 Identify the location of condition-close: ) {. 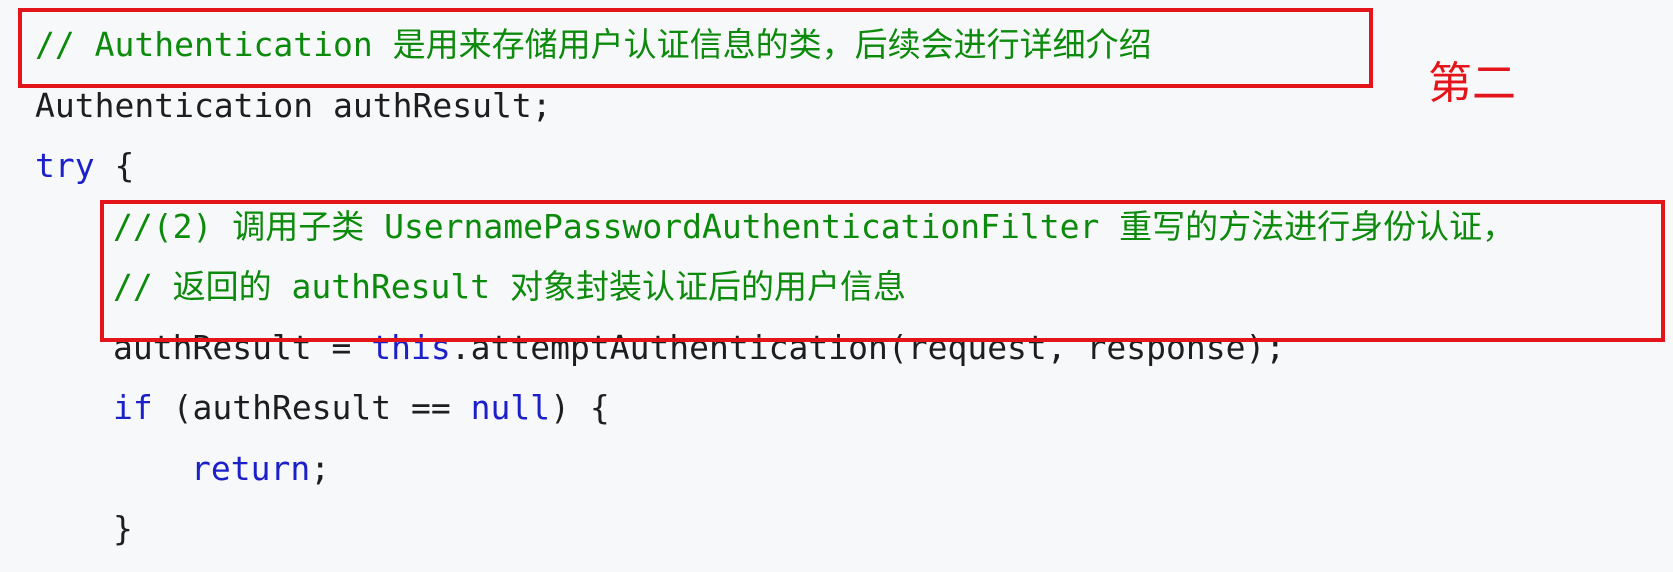
(580, 407).